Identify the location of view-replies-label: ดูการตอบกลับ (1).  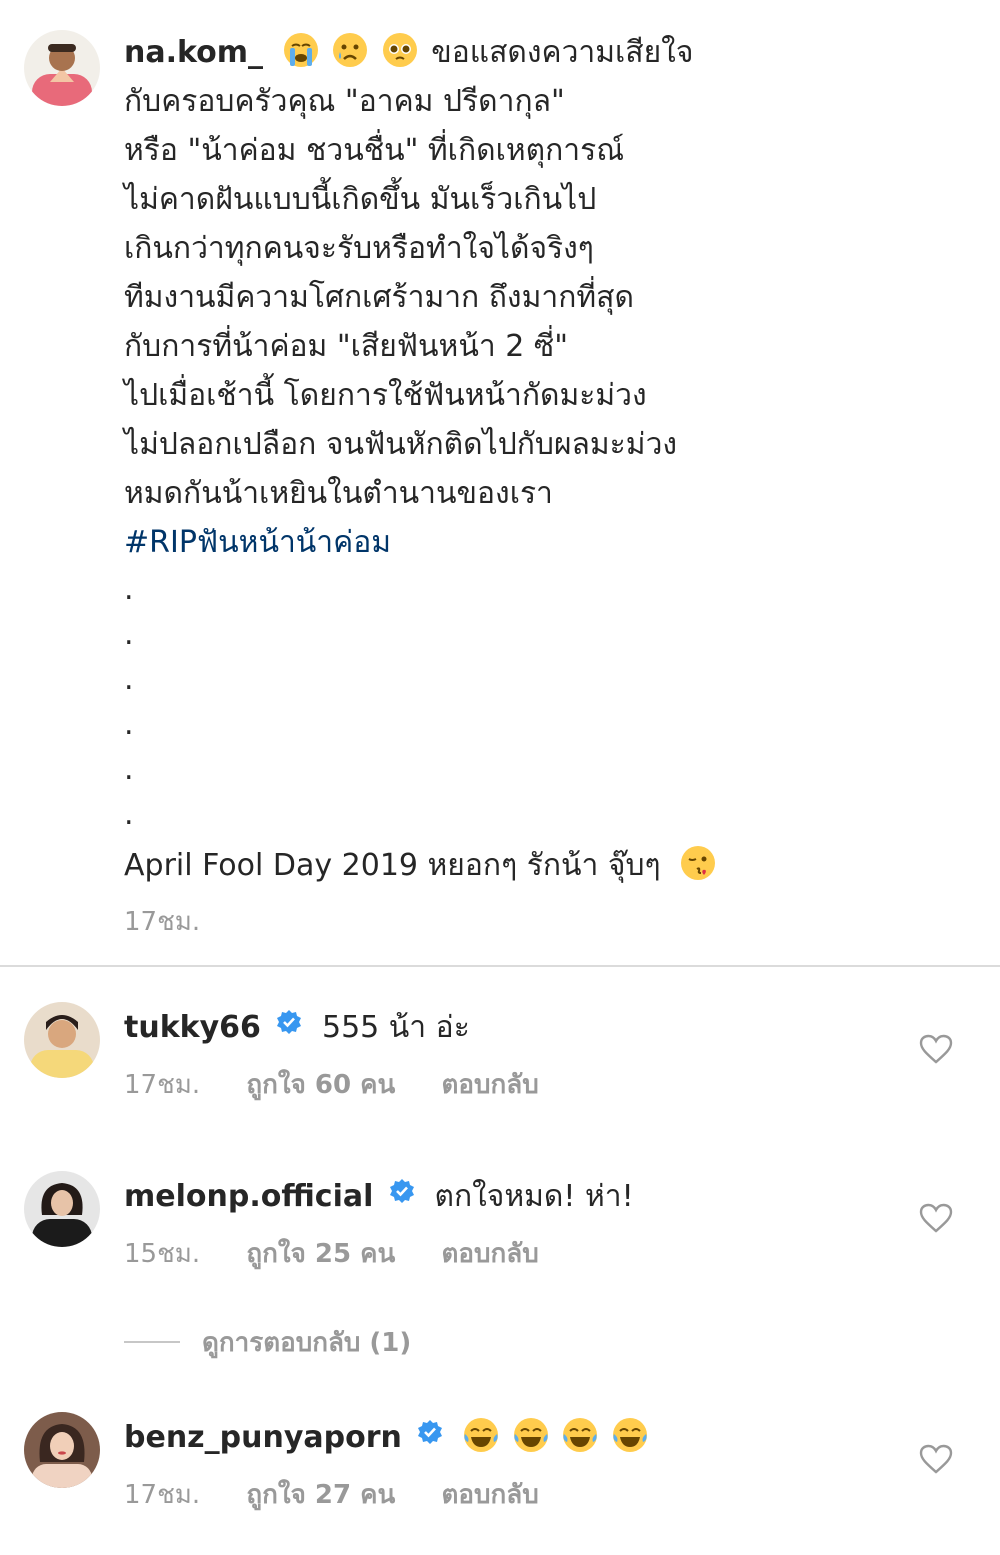
(307, 1342).